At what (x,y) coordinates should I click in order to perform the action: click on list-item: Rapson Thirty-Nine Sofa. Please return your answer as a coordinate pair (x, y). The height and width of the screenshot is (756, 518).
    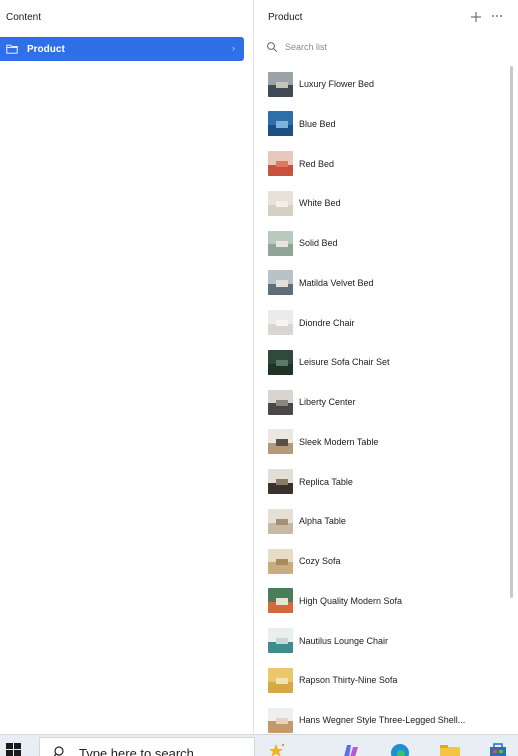
    Looking at the image, I should click on (383, 680).